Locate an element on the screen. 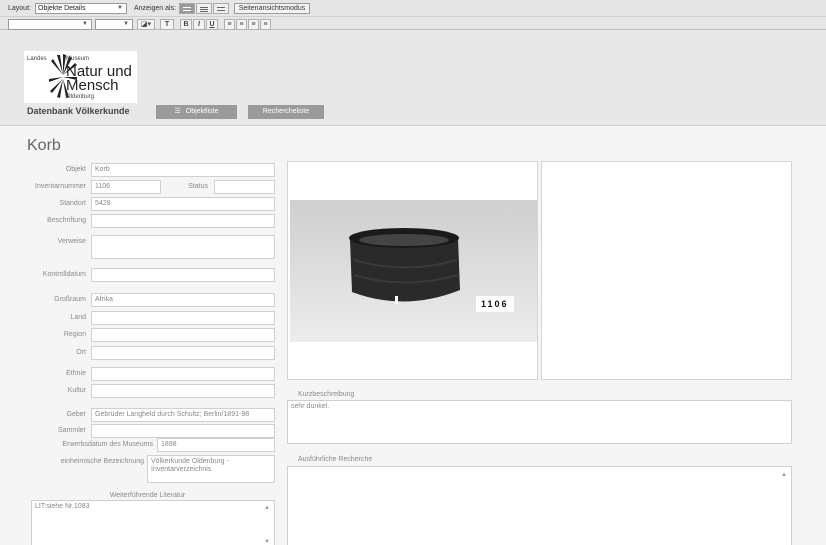 Image resolution: width=826 pixels, height=545 pixels. basket-photo: 1106 is located at coordinates (413, 271).